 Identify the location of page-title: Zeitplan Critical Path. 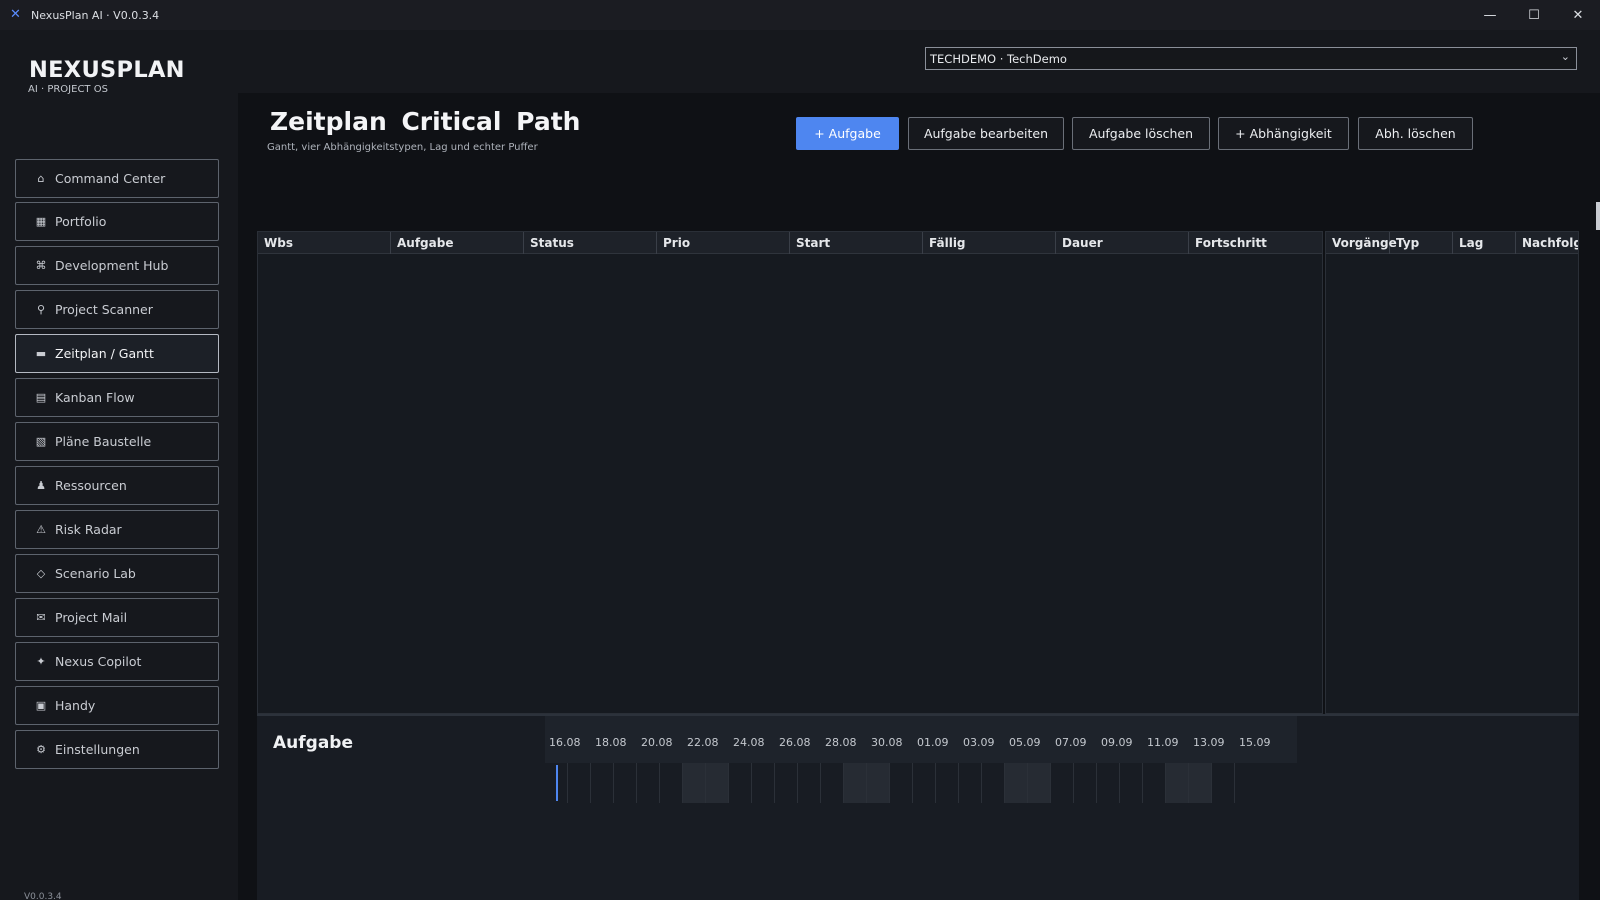
(425, 121).